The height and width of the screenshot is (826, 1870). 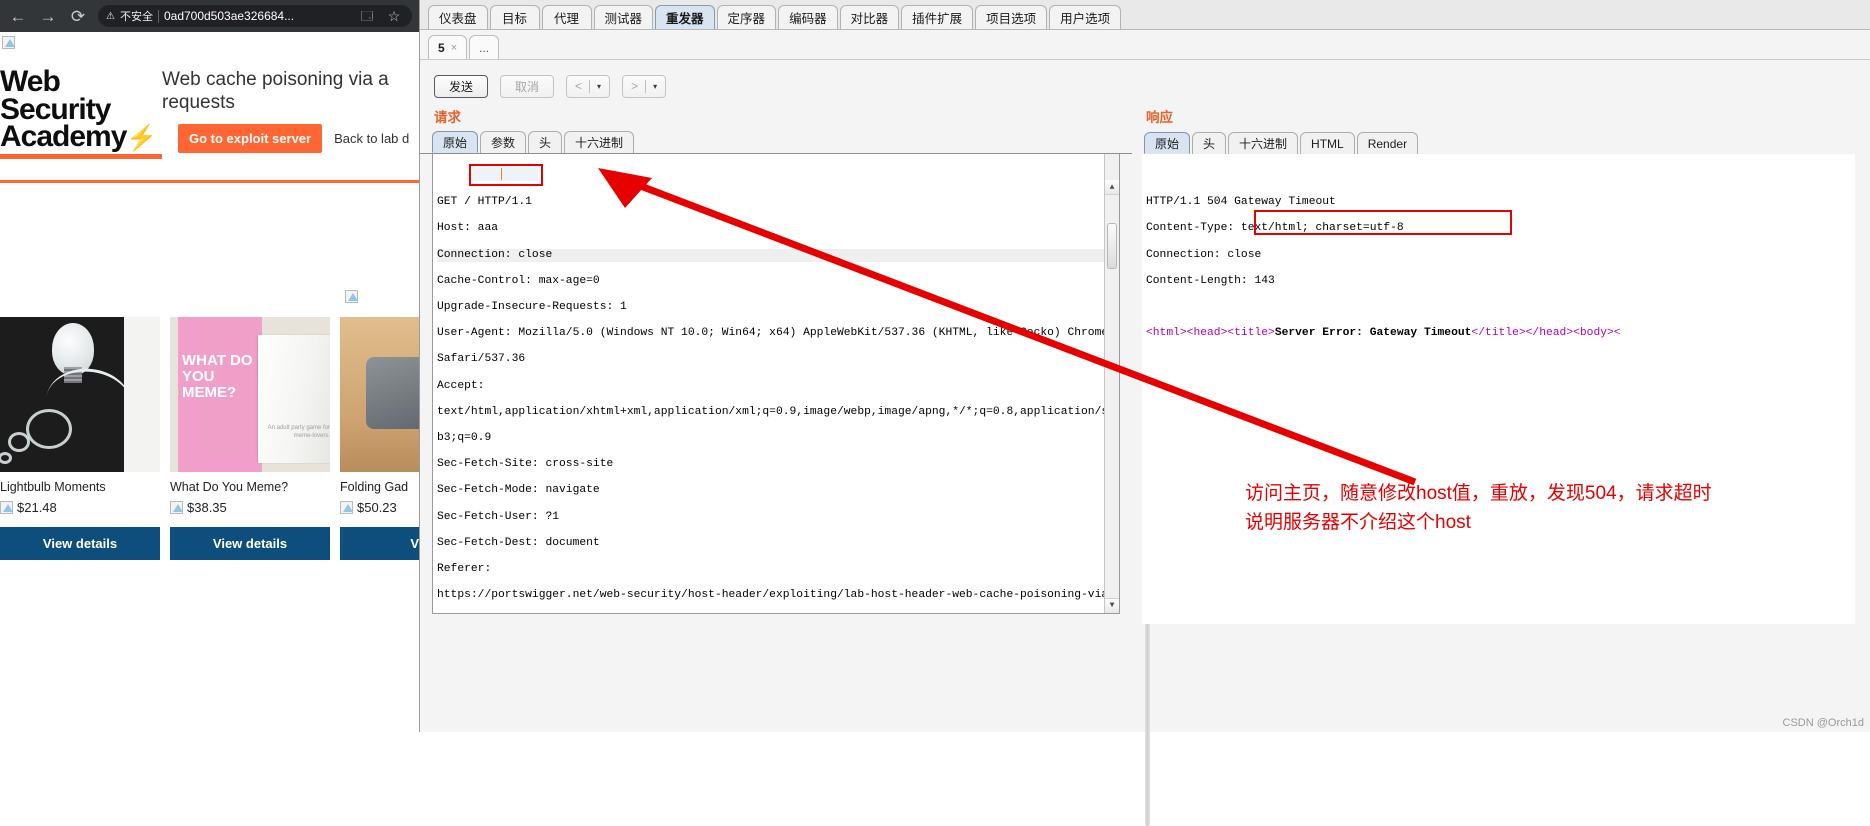 What do you see at coordinates (1209, 143) in the screenshot?
I see `response-tab-headers: 头` at bounding box center [1209, 143].